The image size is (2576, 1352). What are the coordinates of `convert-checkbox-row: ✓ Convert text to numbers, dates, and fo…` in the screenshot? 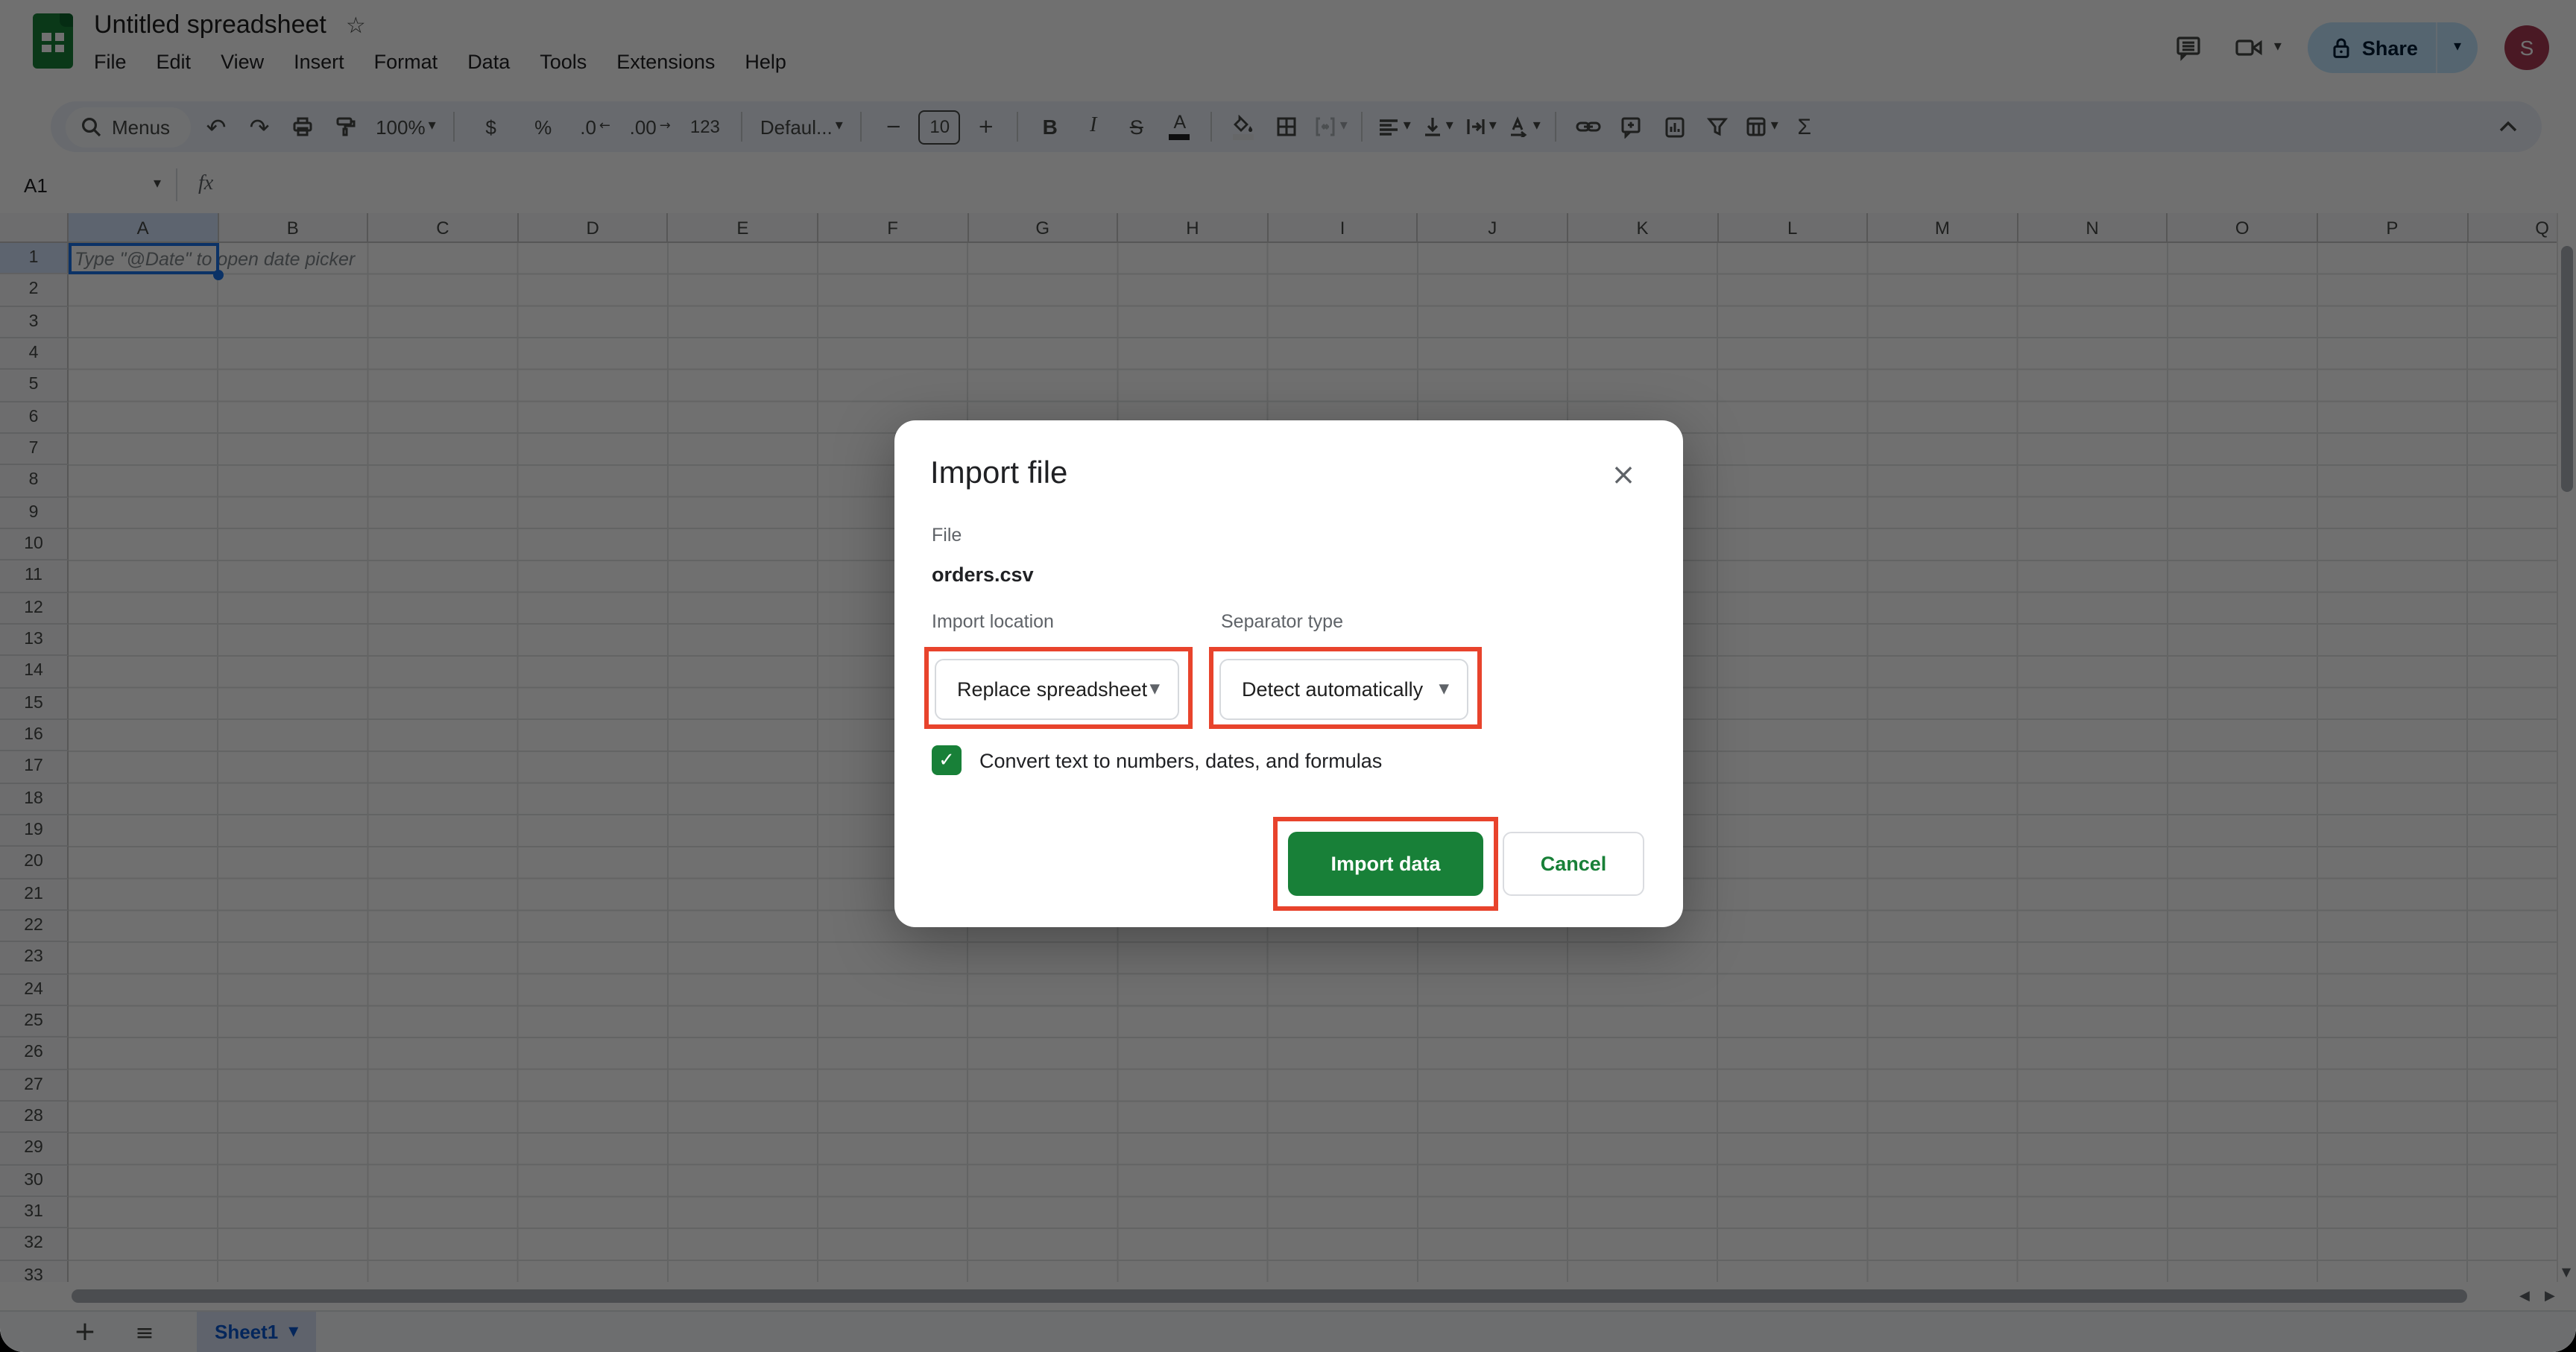 It's located at (1157, 760).